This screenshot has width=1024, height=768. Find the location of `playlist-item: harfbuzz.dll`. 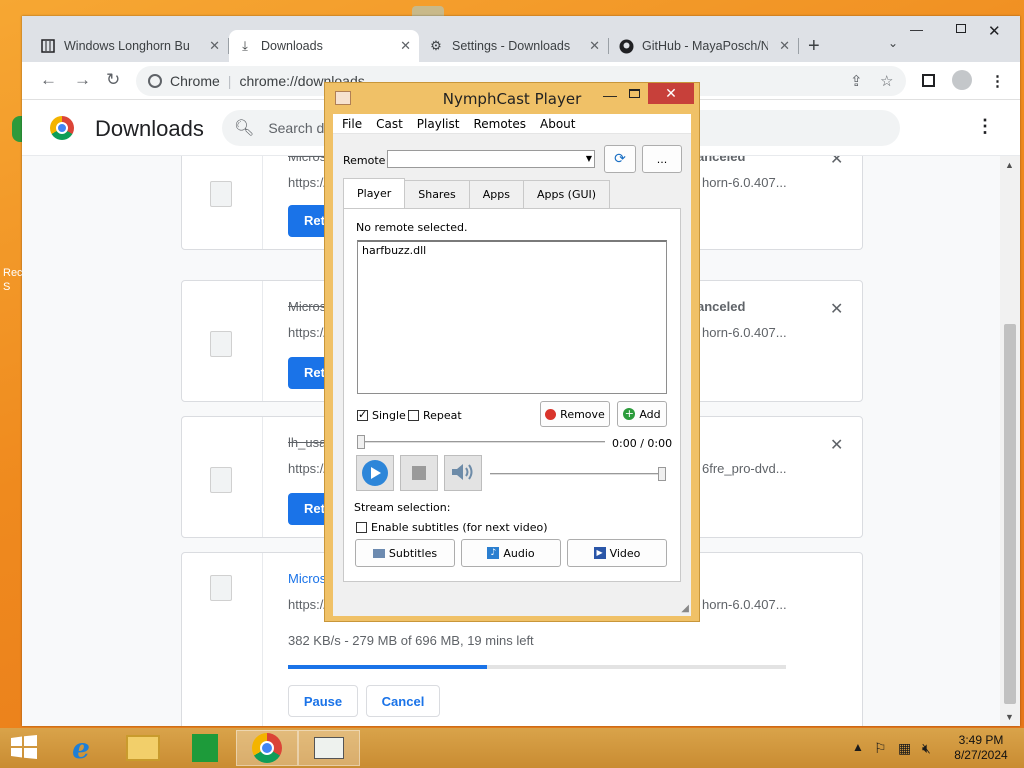

playlist-item: harfbuzz.dll is located at coordinates (512, 250).